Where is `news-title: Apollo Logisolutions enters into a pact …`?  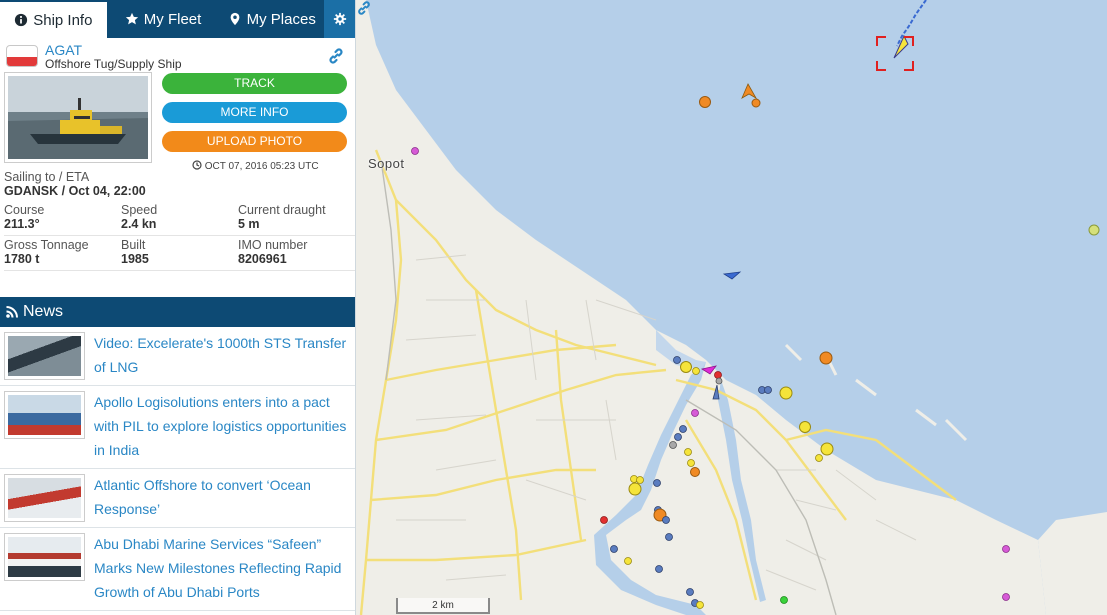
news-title: Apollo Logisolutions enters into a pact … is located at coordinates (223, 426).